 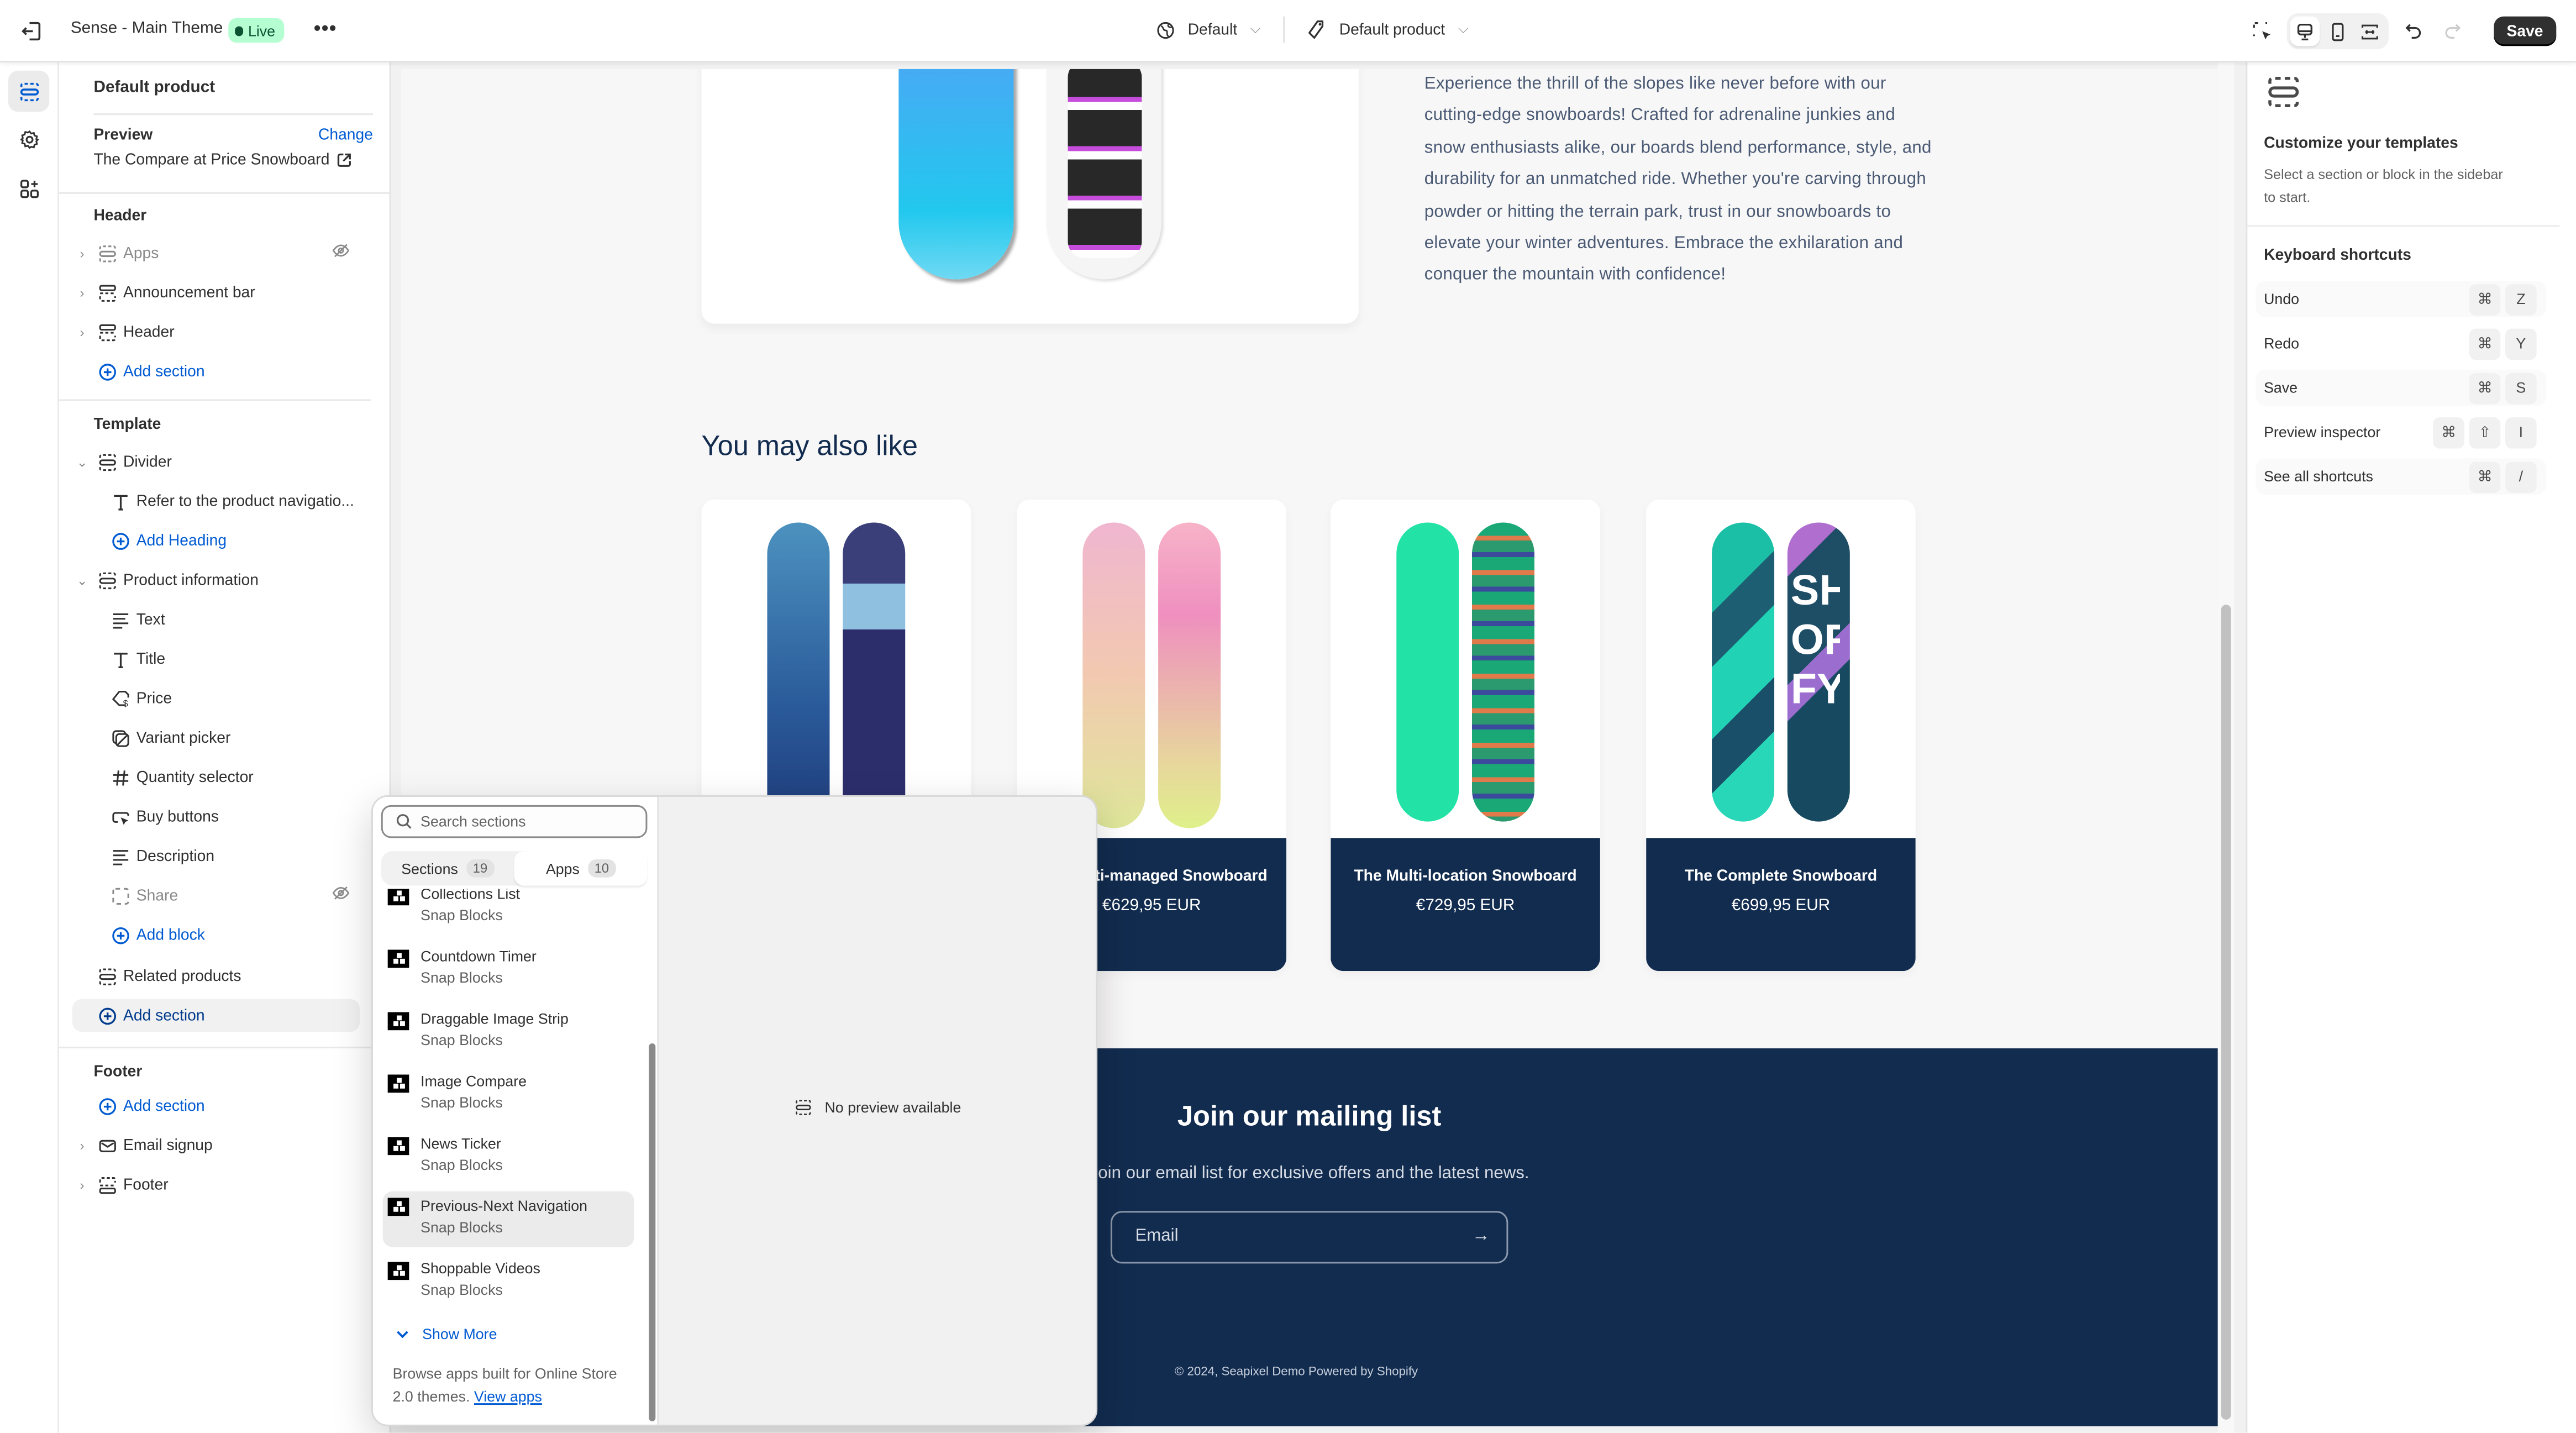 I want to click on product-image, so click(x=1034, y=180).